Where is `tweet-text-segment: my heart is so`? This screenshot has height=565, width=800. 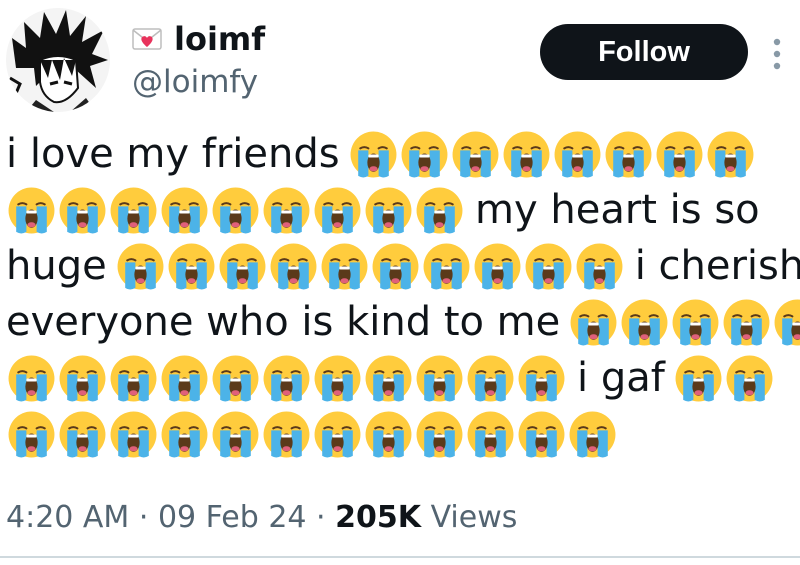 tweet-text-segment: my heart is so is located at coordinates (617, 210).